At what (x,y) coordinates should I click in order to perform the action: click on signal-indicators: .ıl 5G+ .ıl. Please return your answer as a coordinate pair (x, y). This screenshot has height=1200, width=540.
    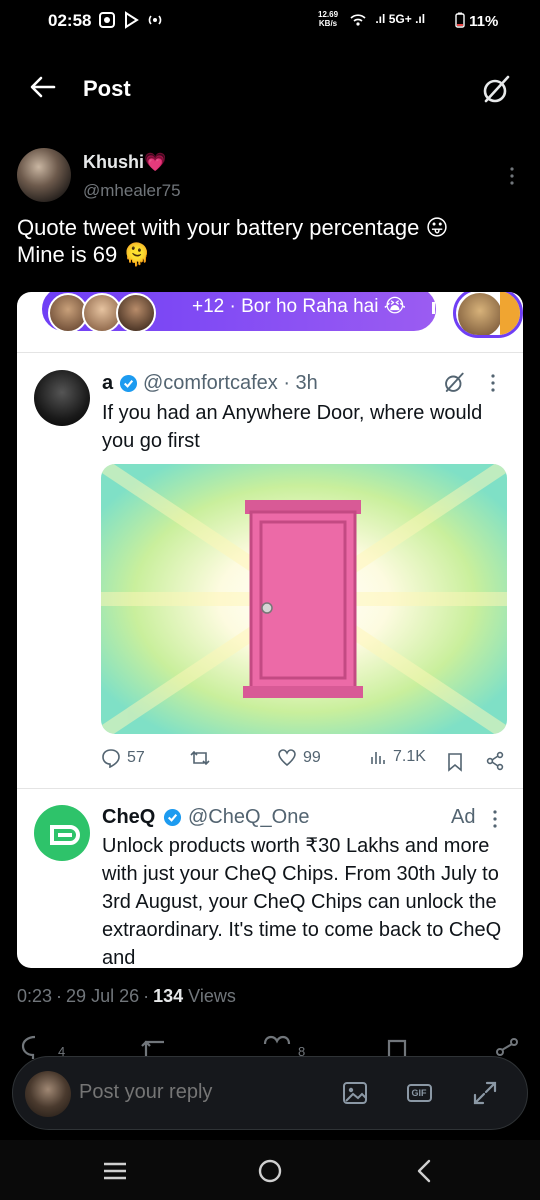
    Looking at the image, I should click on (387, 19).